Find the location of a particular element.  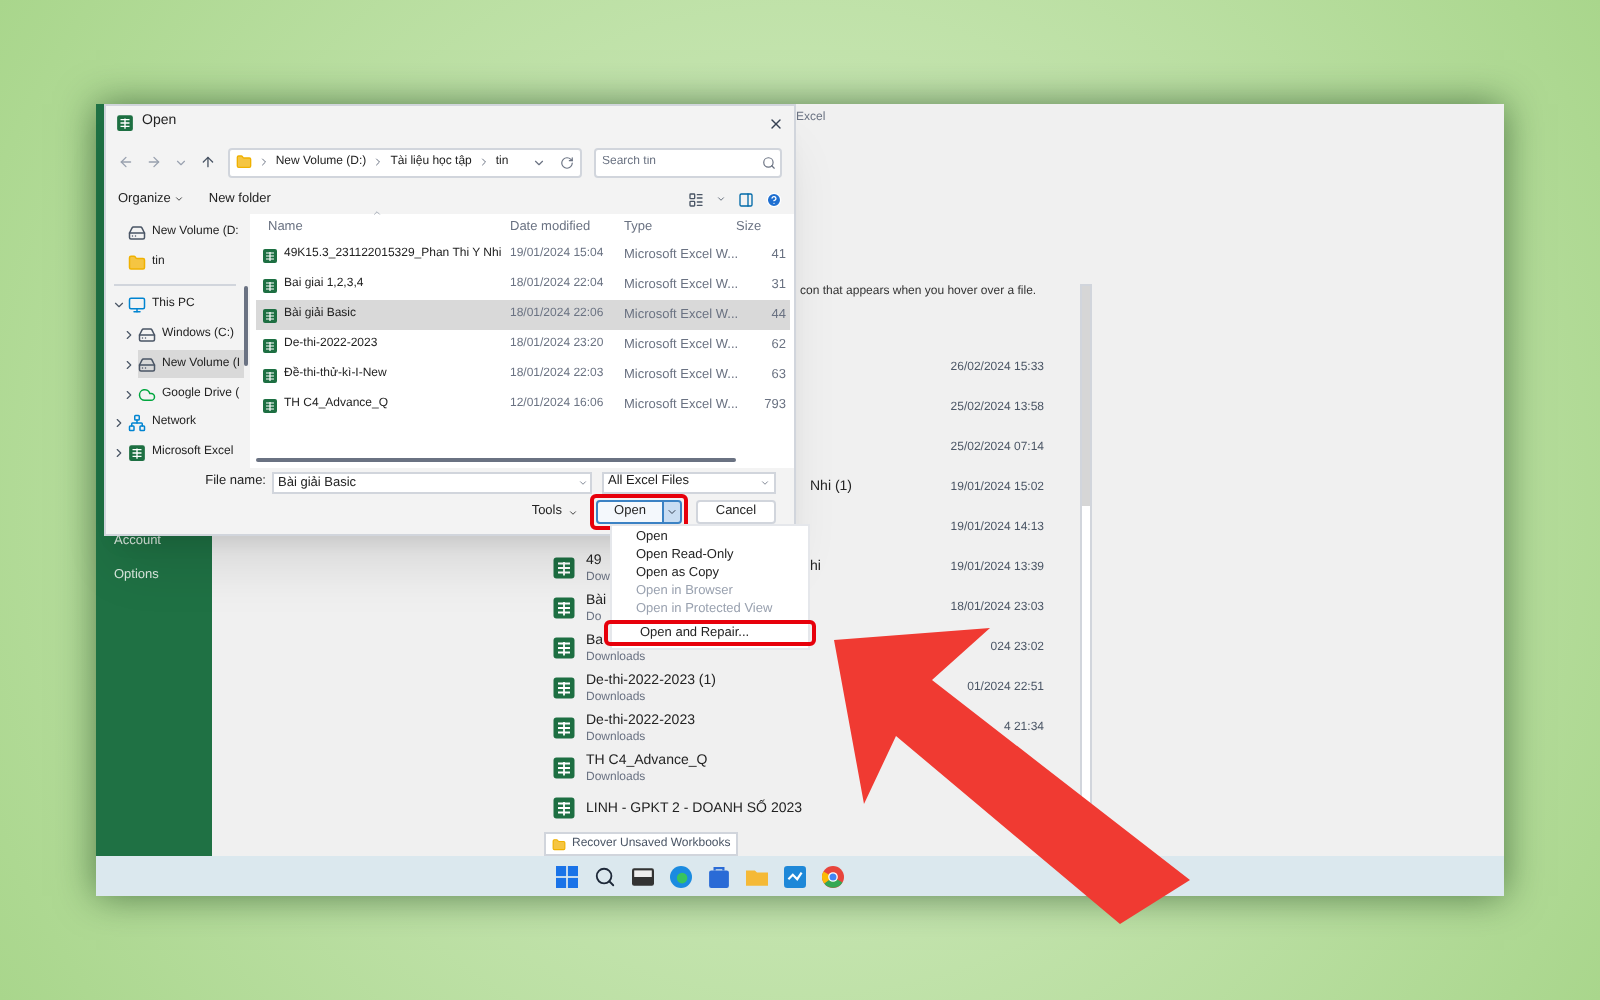

store-icon is located at coordinates (719, 876).